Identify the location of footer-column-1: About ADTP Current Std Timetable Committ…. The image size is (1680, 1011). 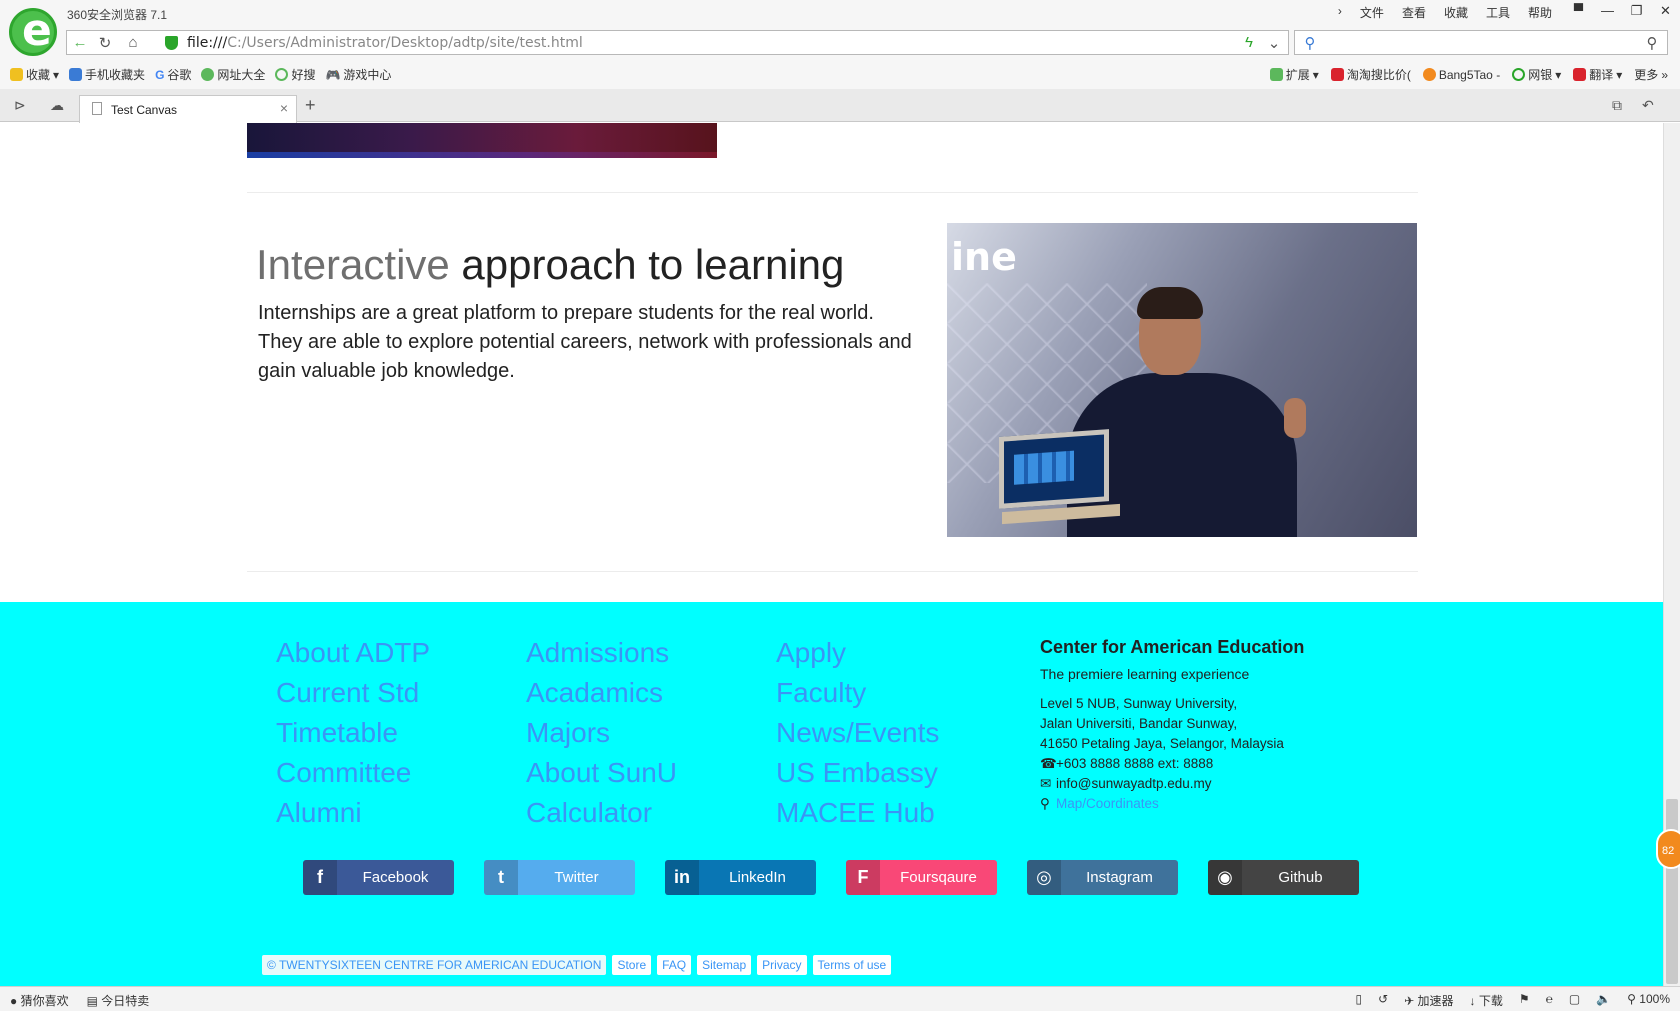
(353, 733).